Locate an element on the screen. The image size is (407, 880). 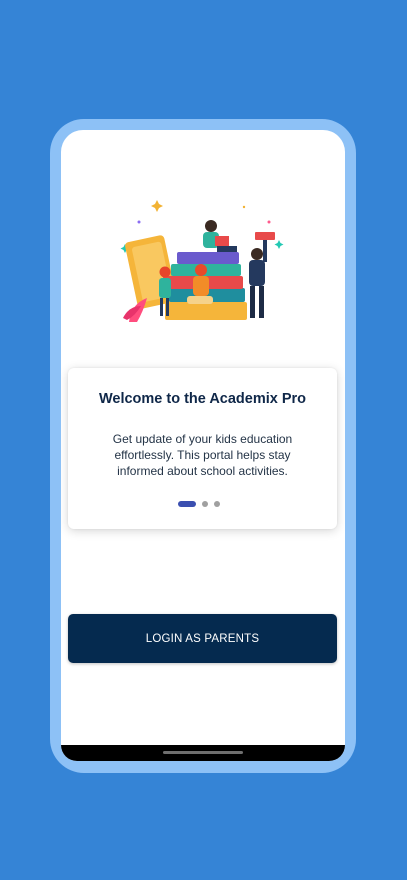
system-navigation-bar is located at coordinates (203, 753).